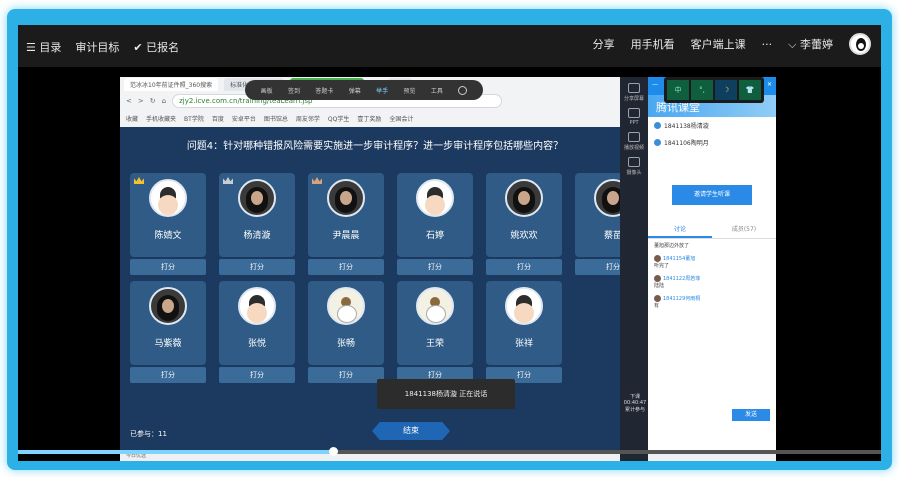 This screenshot has width=899, height=477. I want to click on attendee-item: 1841106陶明月, so click(712, 142).